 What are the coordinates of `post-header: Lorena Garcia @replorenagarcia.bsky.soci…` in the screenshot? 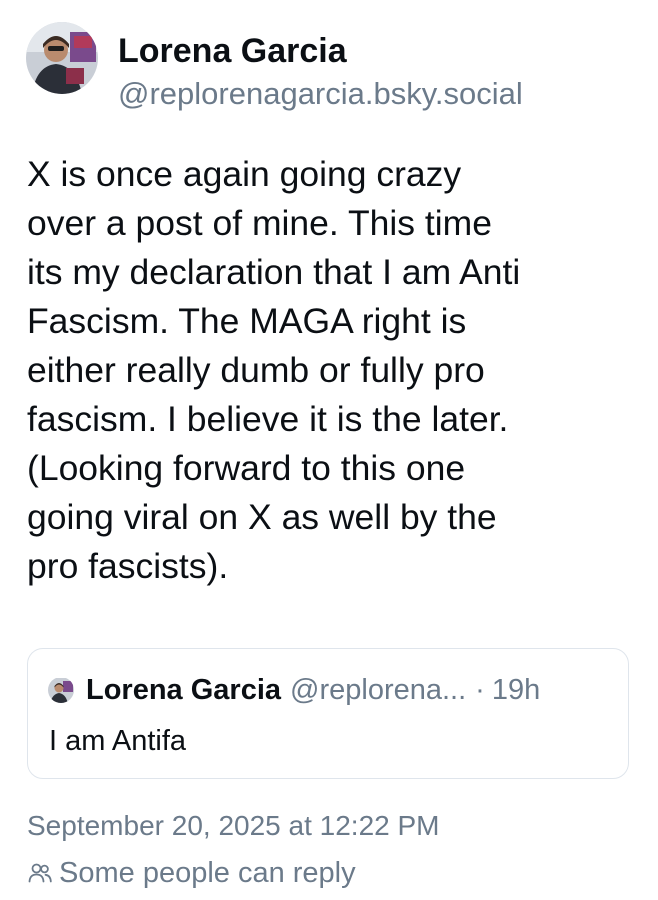 It's located at (274, 68).